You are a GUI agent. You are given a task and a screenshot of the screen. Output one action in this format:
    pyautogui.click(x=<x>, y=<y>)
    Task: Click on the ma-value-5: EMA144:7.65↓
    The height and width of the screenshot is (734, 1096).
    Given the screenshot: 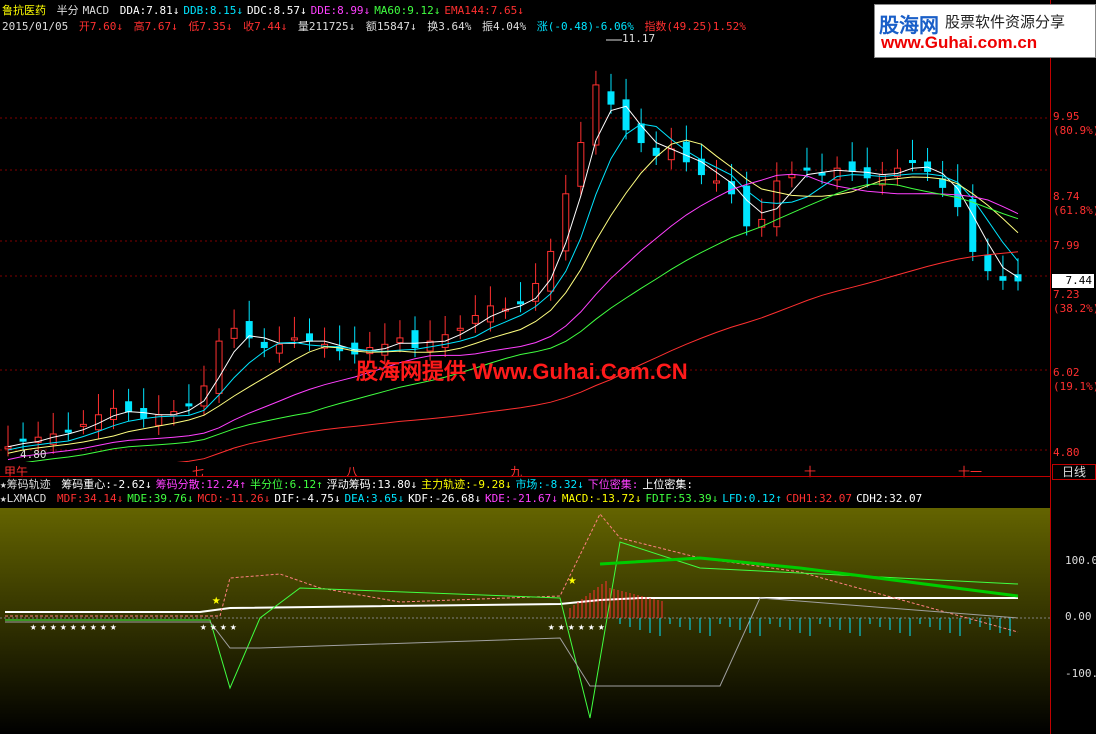 What is the action you would take?
    pyautogui.click(x=484, y=10)
    